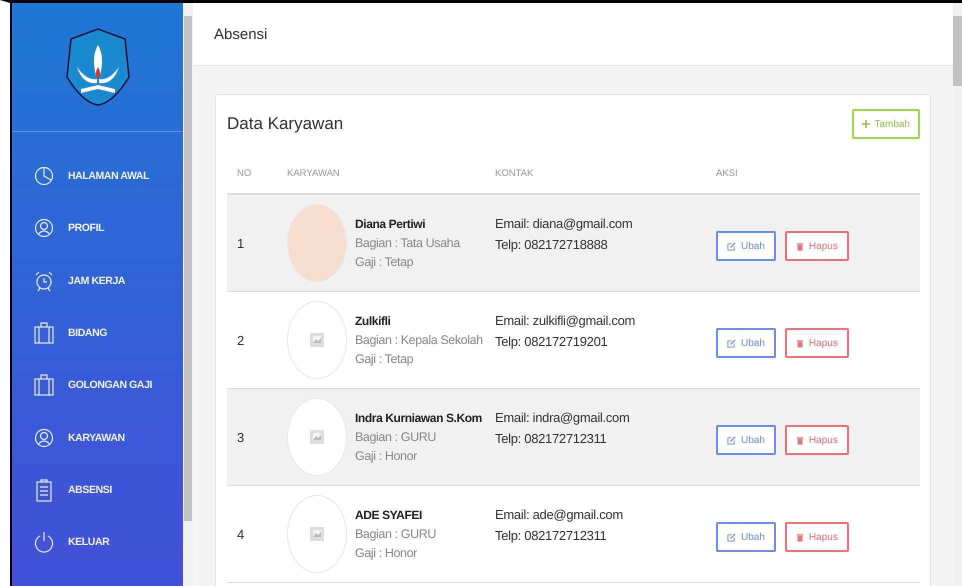  What do you see at coordinates (97, 490) in the screenshot?
I see `sidebar-item: ABSENSI` at bounding box center [97, 490].